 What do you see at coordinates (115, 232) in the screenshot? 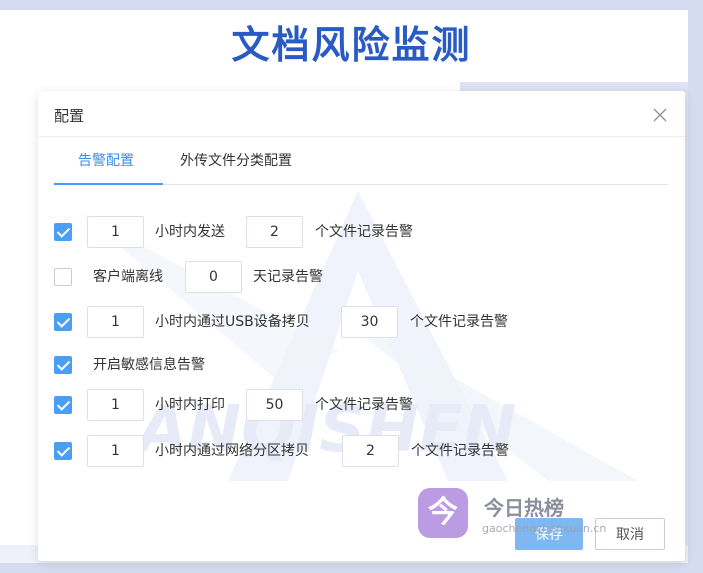
I see `rule-send-hours-input: 1` at bounding box center [115, 232].